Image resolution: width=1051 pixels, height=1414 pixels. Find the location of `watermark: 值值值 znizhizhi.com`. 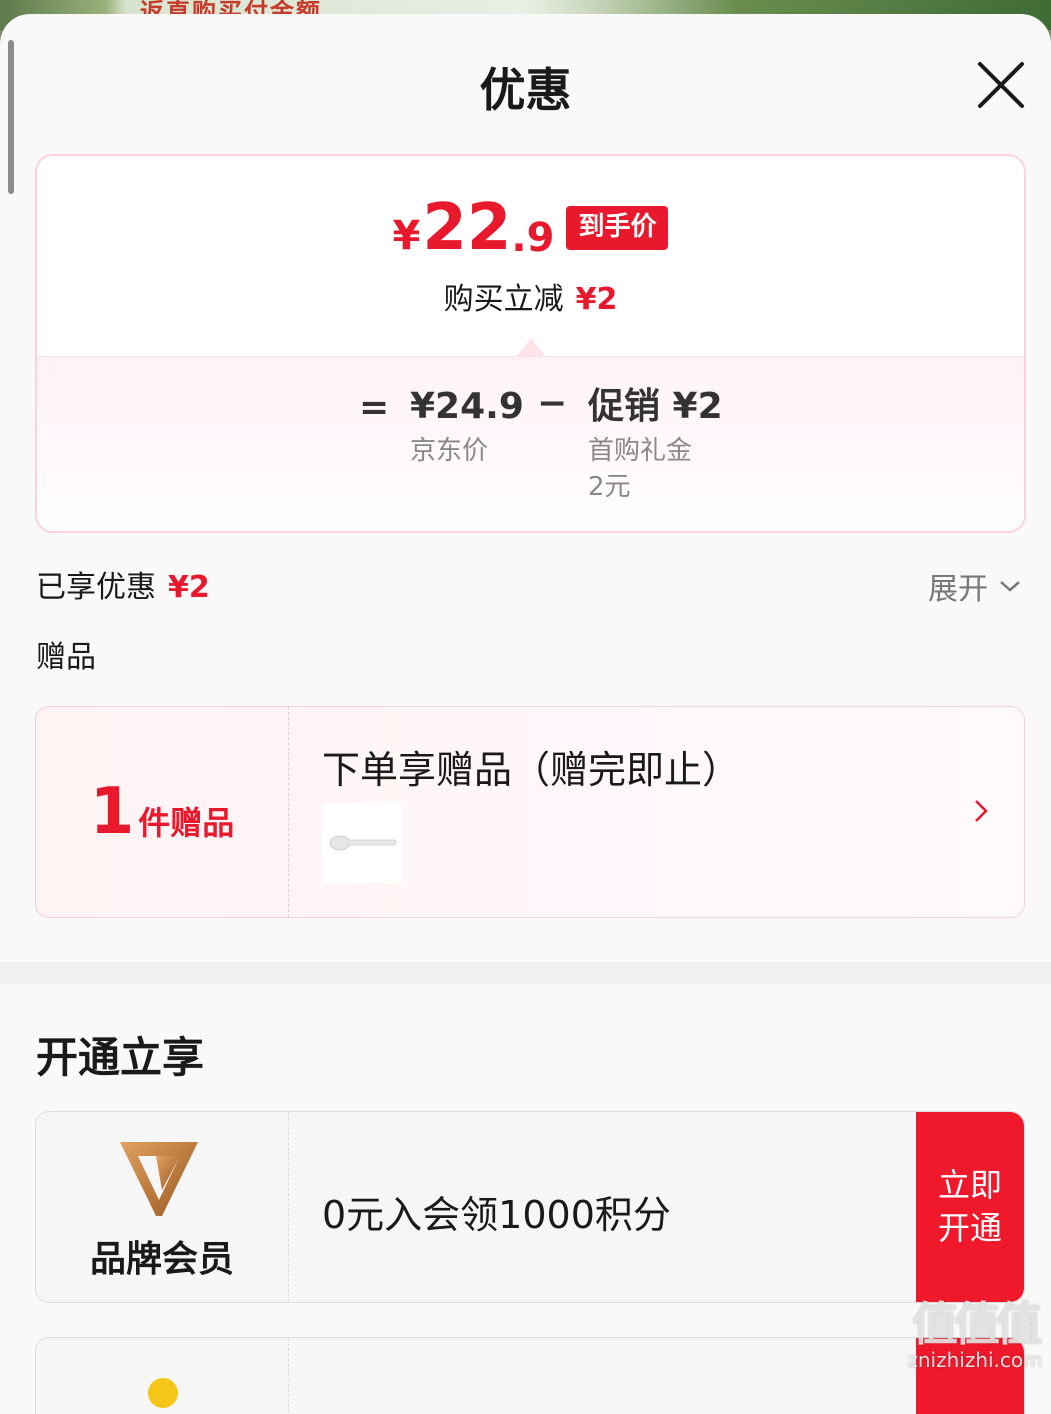

watermark: 值值值 znizhizhi.com is located at coordinates (975, 1335).